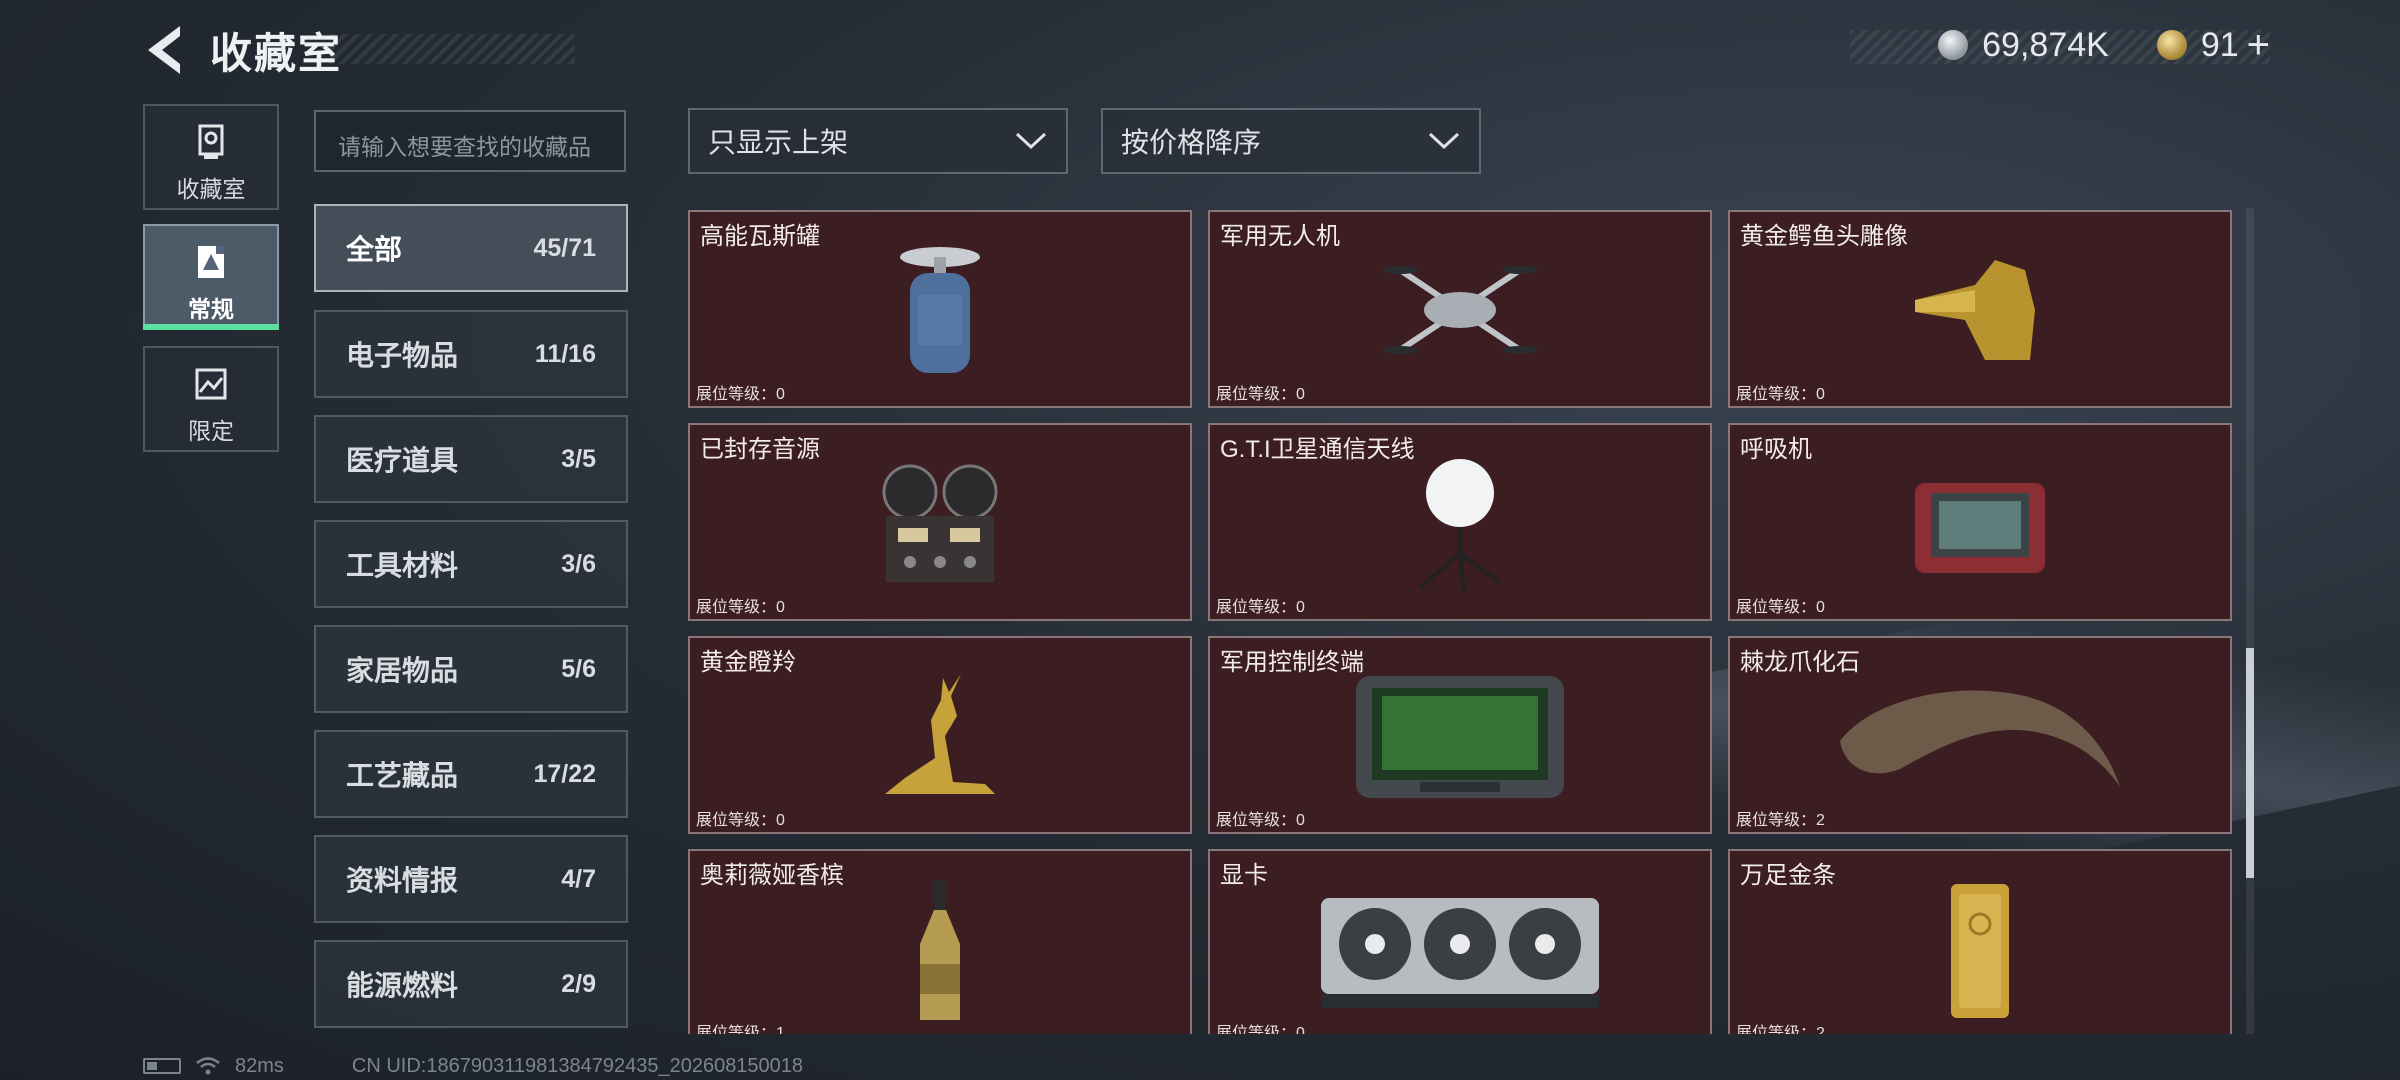 This screenshot has width=2400, height=1080. What do you see at coordinates (402, 670) in the screenshot?
I see `category-name: 家居物品` at bounding box center [402, 670].